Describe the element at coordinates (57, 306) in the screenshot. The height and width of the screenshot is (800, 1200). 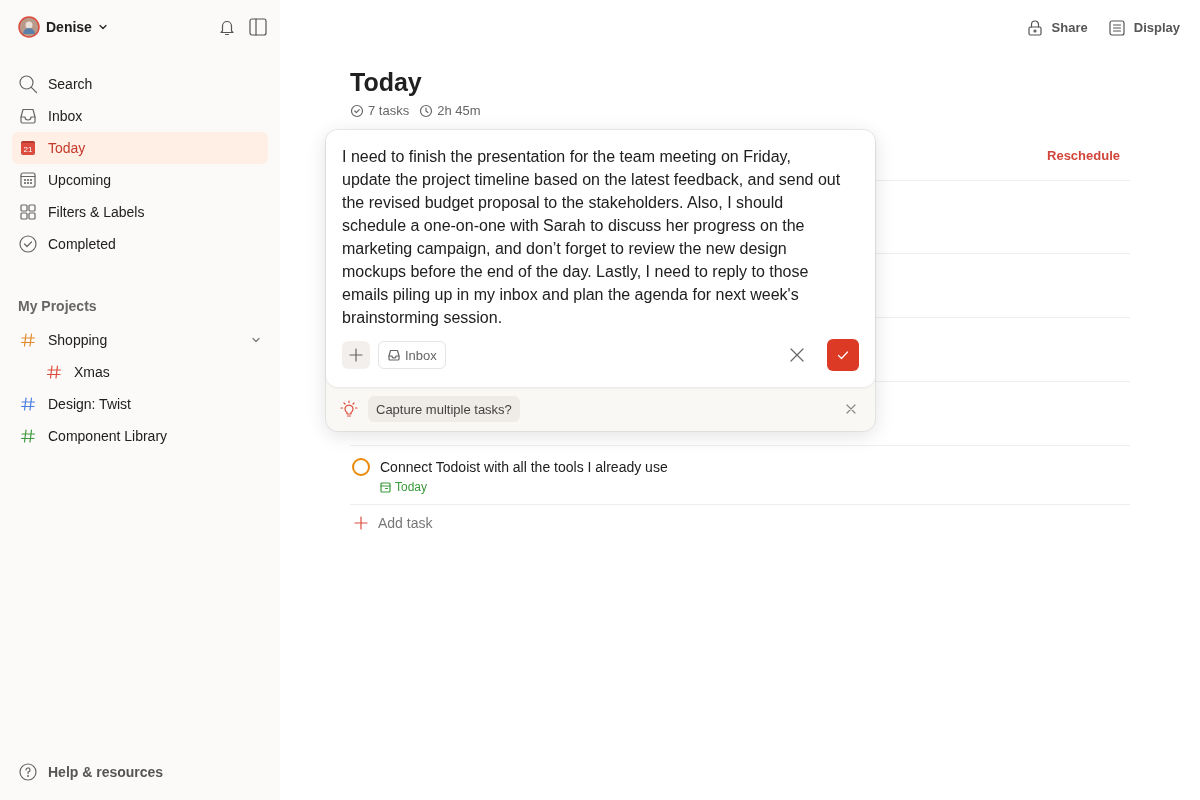
I see `section-heading: My Projects` at that location.